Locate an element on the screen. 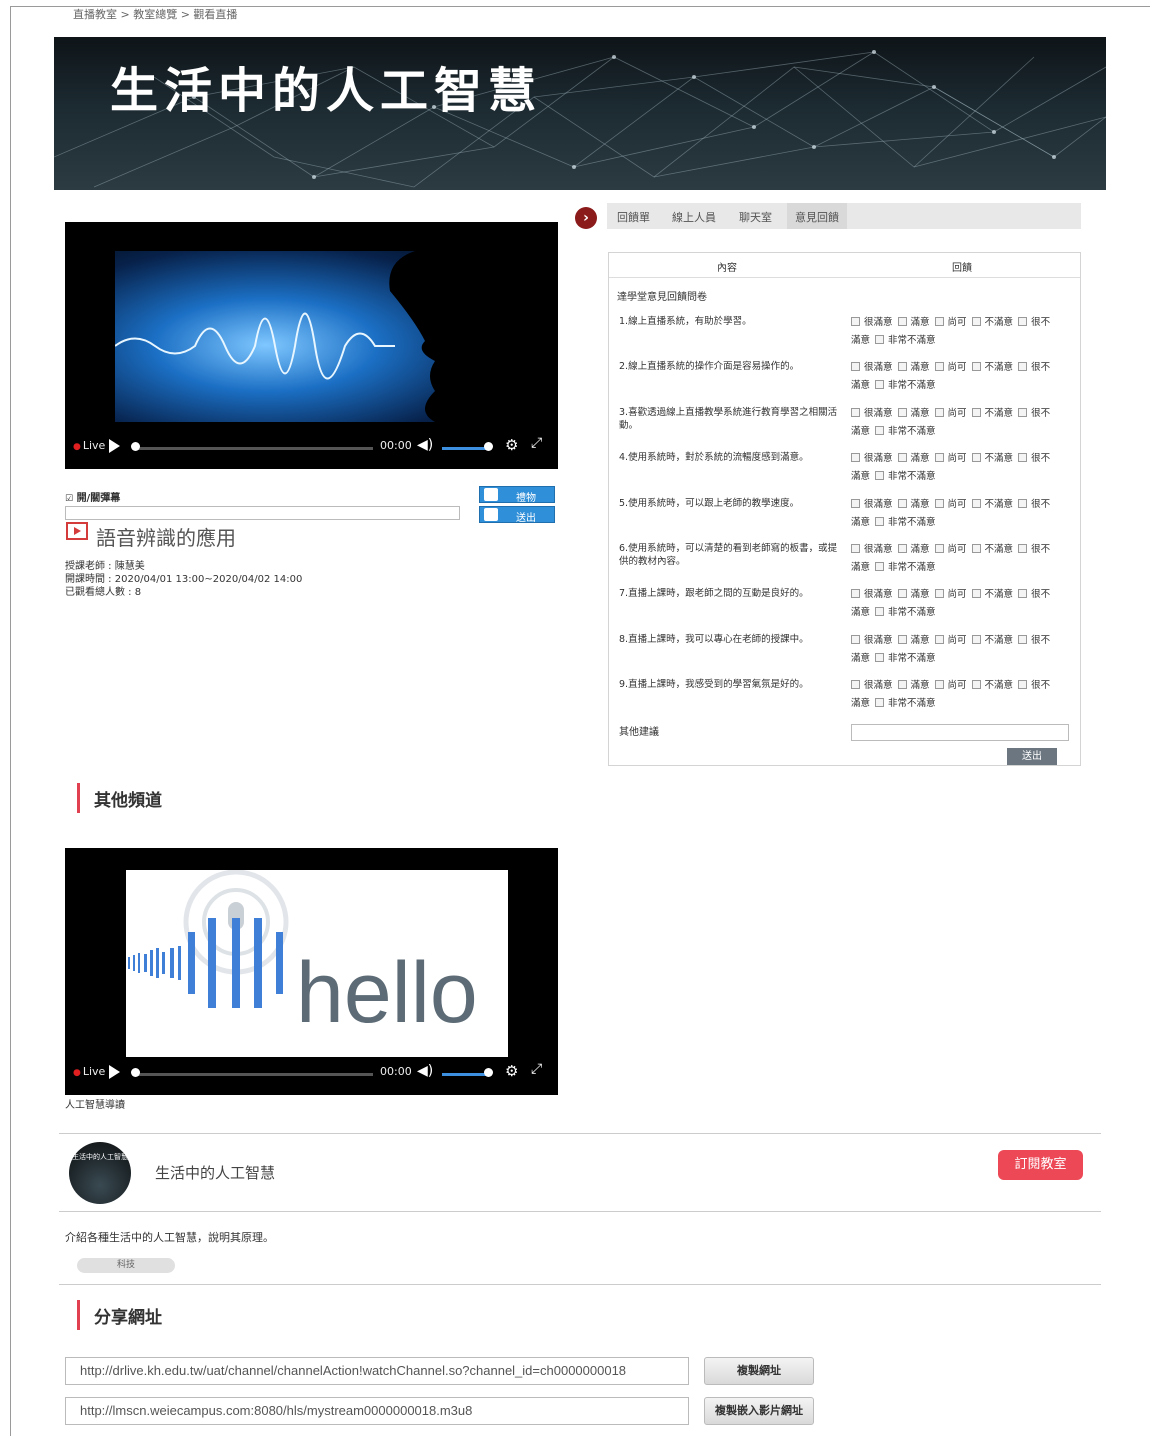 Image resolution: width=1150 pixels, height=1436 pixels. tab-online-users: 線上人員 is located at coordinates (694, 217).